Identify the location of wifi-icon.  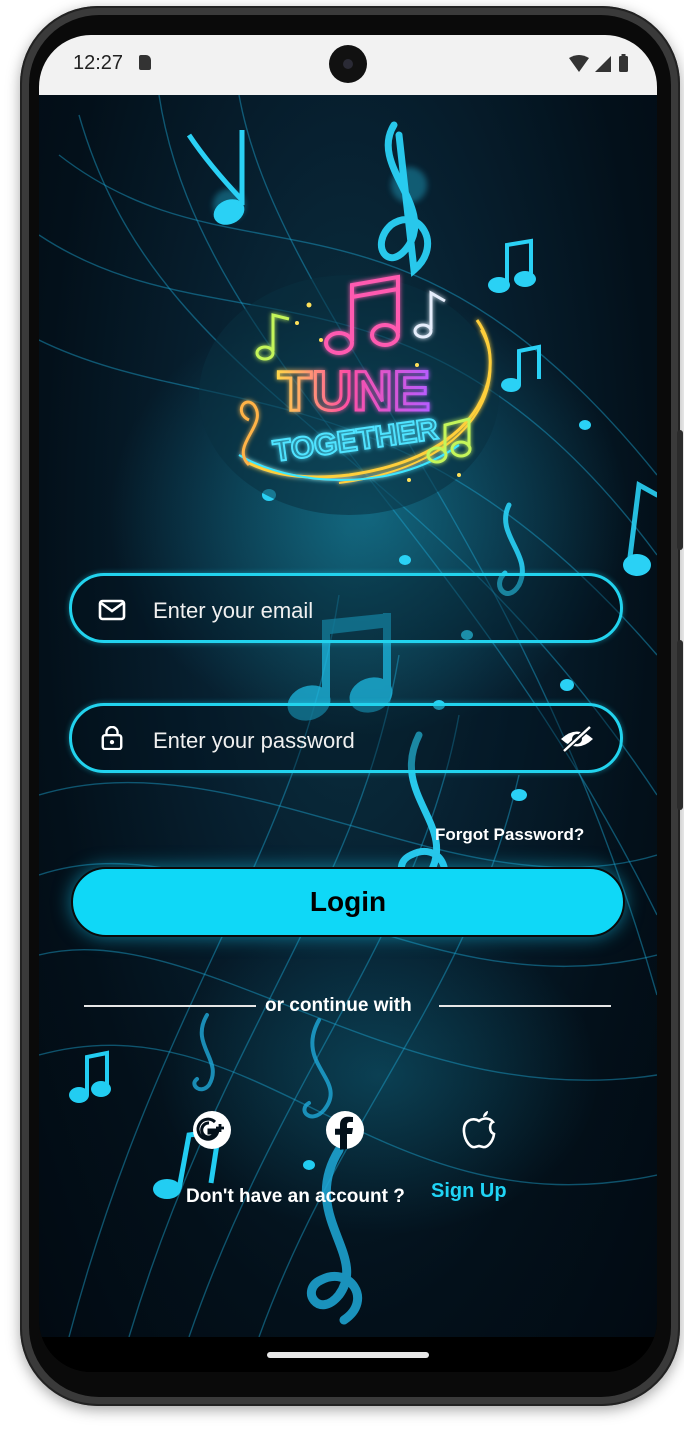
(579, 63).